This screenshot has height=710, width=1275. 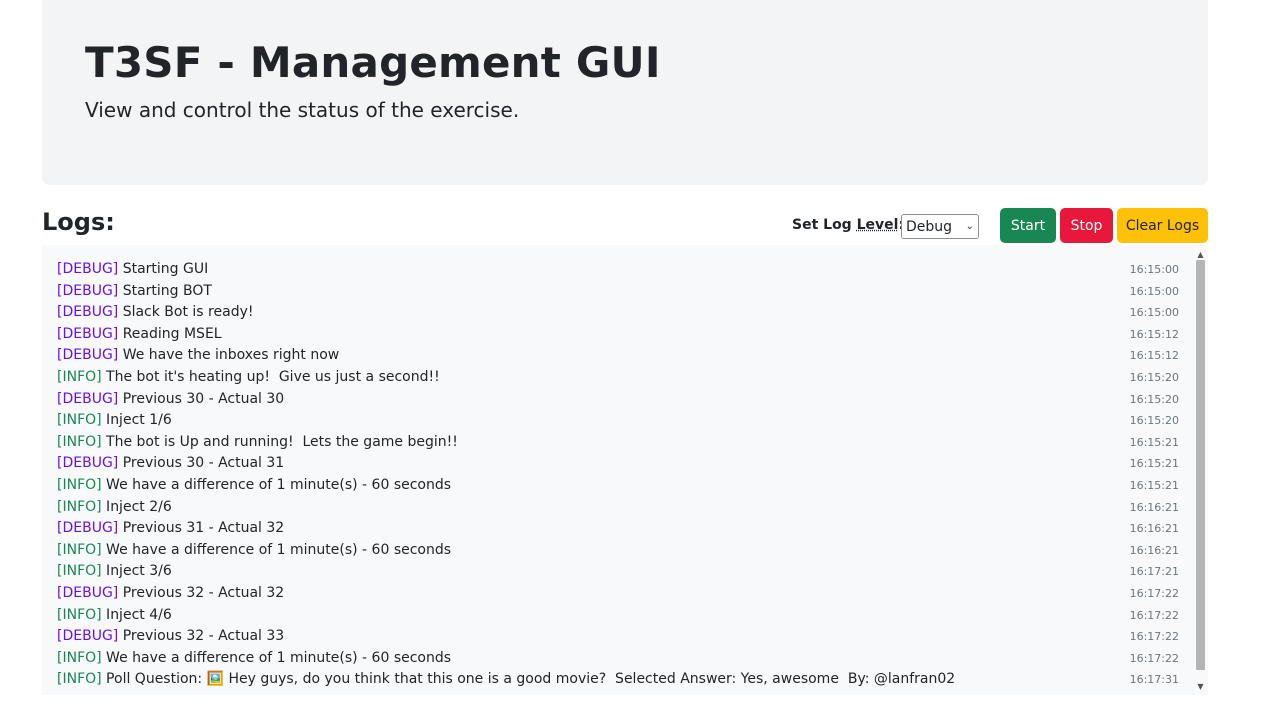 What do you see at coordinates (1154, 572) in the screenshot?
I see `log-timestamp: 16:17:21` at bounding box center [1154, 572].